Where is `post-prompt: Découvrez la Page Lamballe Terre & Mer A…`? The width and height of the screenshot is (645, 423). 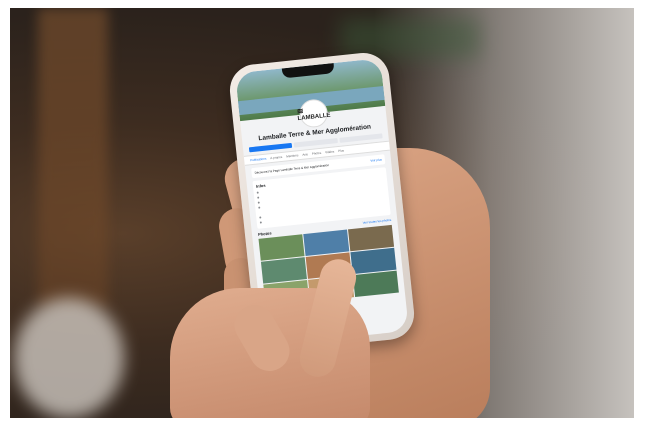 post-prompt: Découvrez la Page Lamballe Terre & Mer A… is located at coordinates (292, 169).